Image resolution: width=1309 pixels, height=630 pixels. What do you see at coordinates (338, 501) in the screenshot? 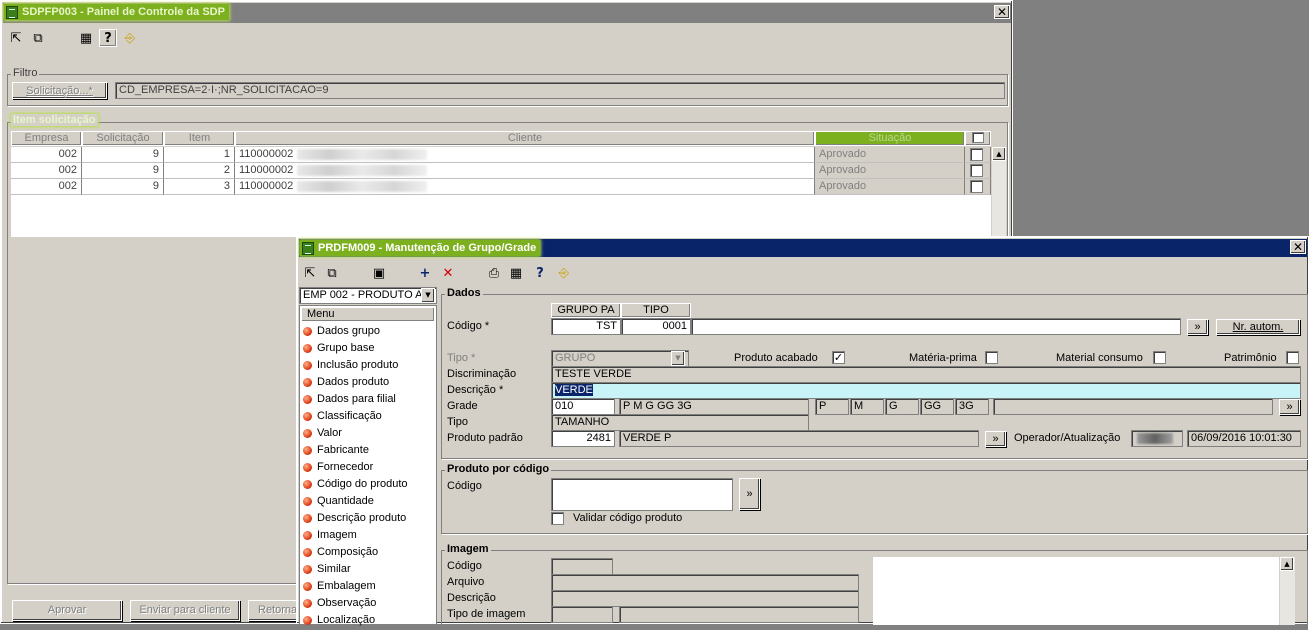
I see `menu-item: Quantidade` at bounding box center [338, 501].